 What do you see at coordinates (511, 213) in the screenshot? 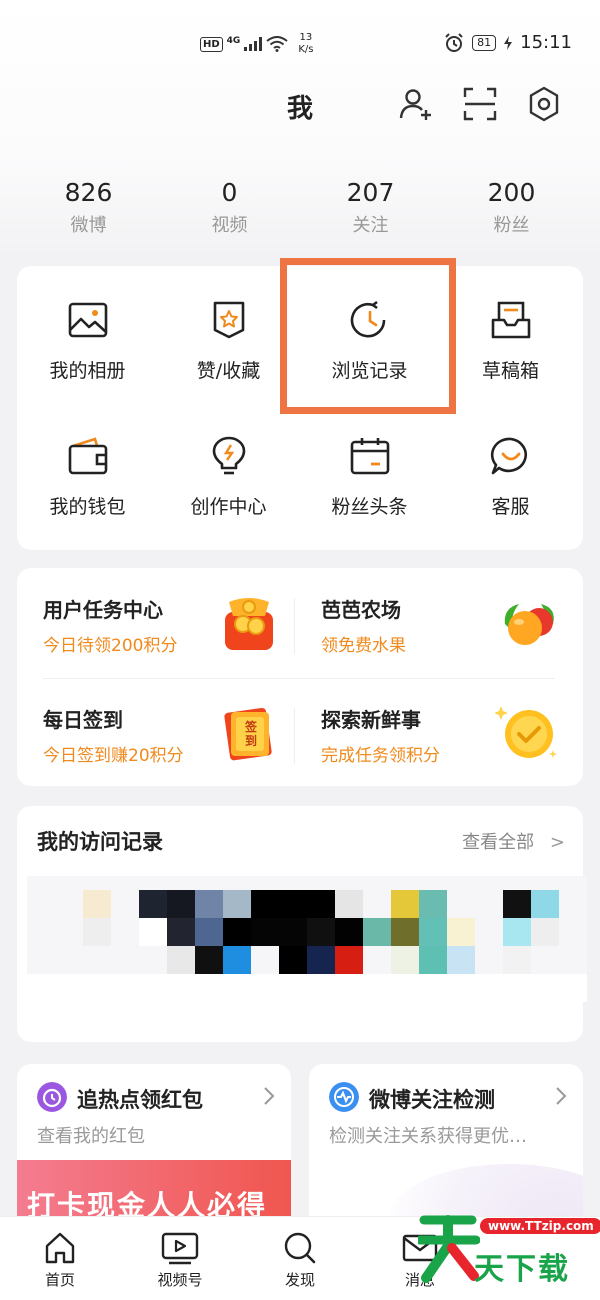
I see `stat-followers: 200 粉丝` at bounding box center [511, 213].